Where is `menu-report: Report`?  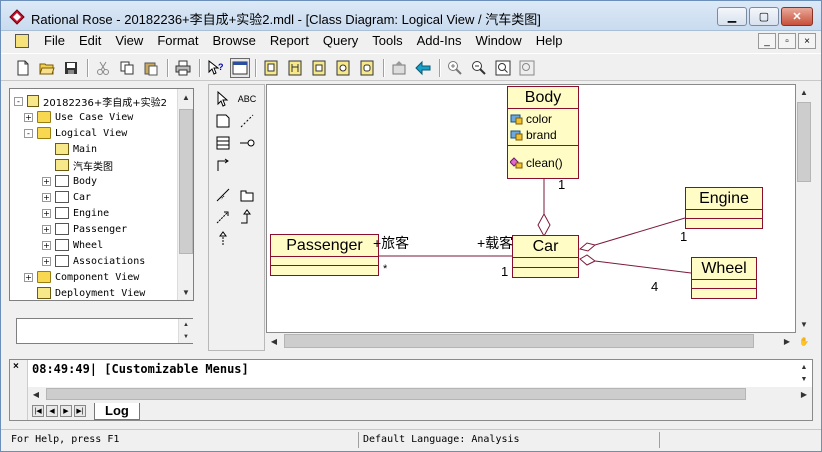
menu-report: Report is located at coordinates (289, 41).